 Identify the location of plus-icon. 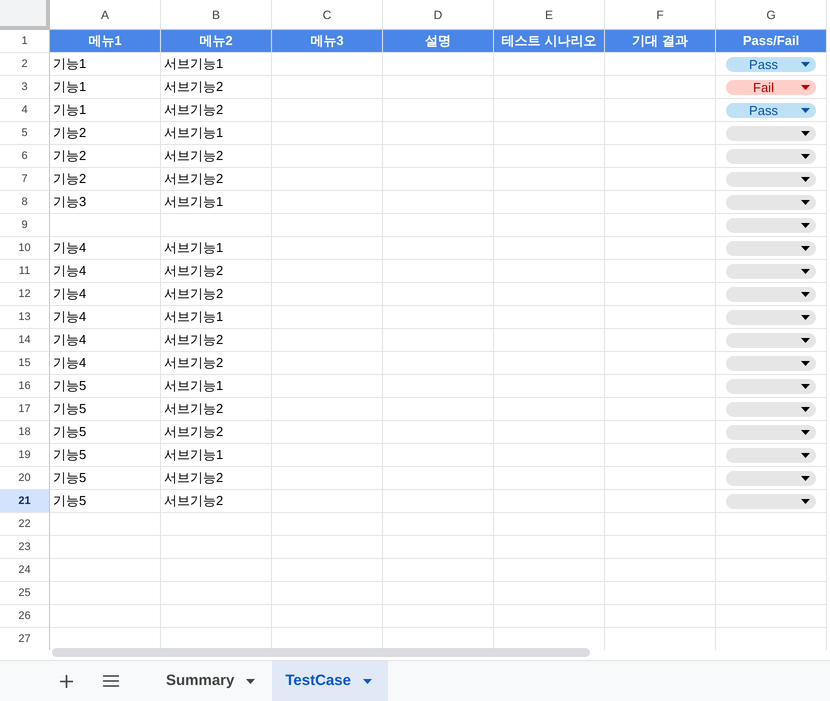
(66, 681).